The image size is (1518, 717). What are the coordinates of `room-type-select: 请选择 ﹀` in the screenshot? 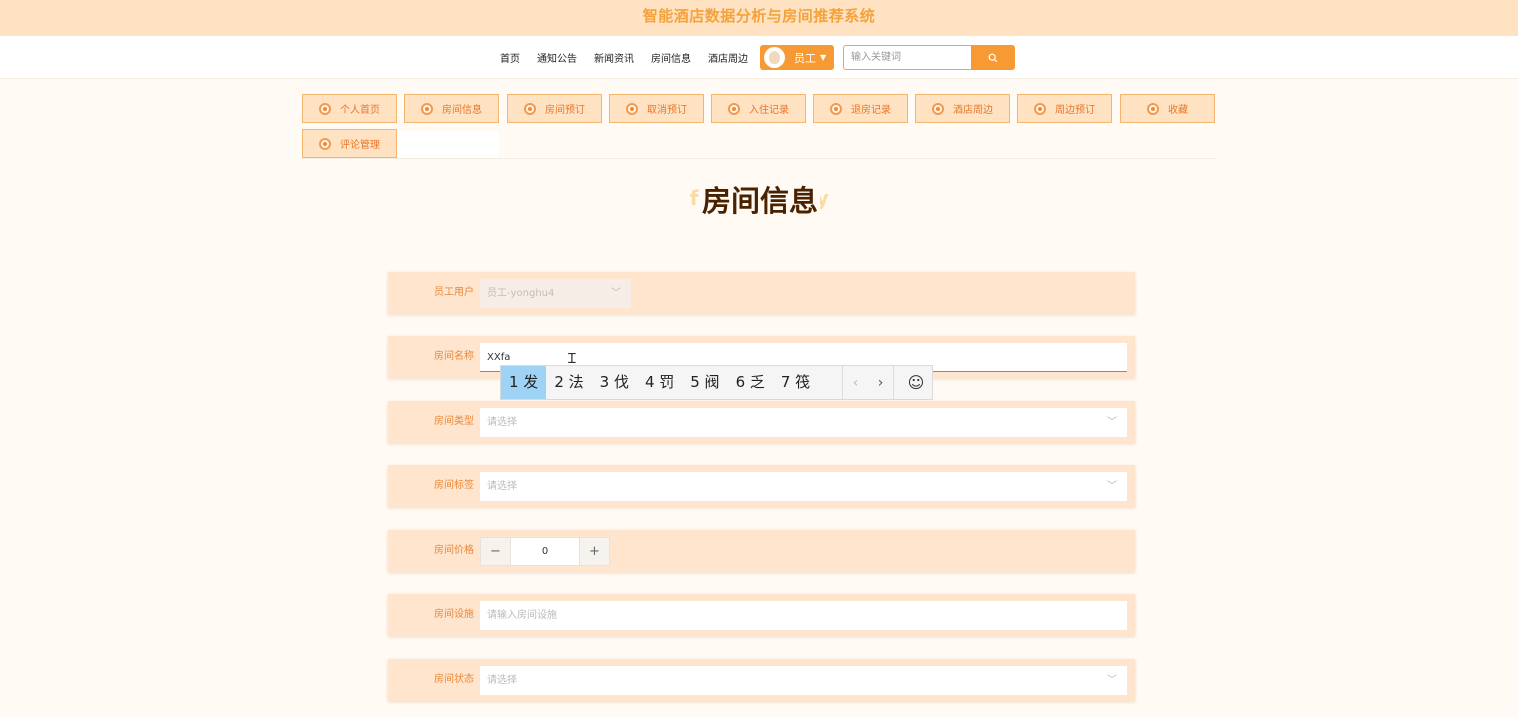 It's located at (803, 422).